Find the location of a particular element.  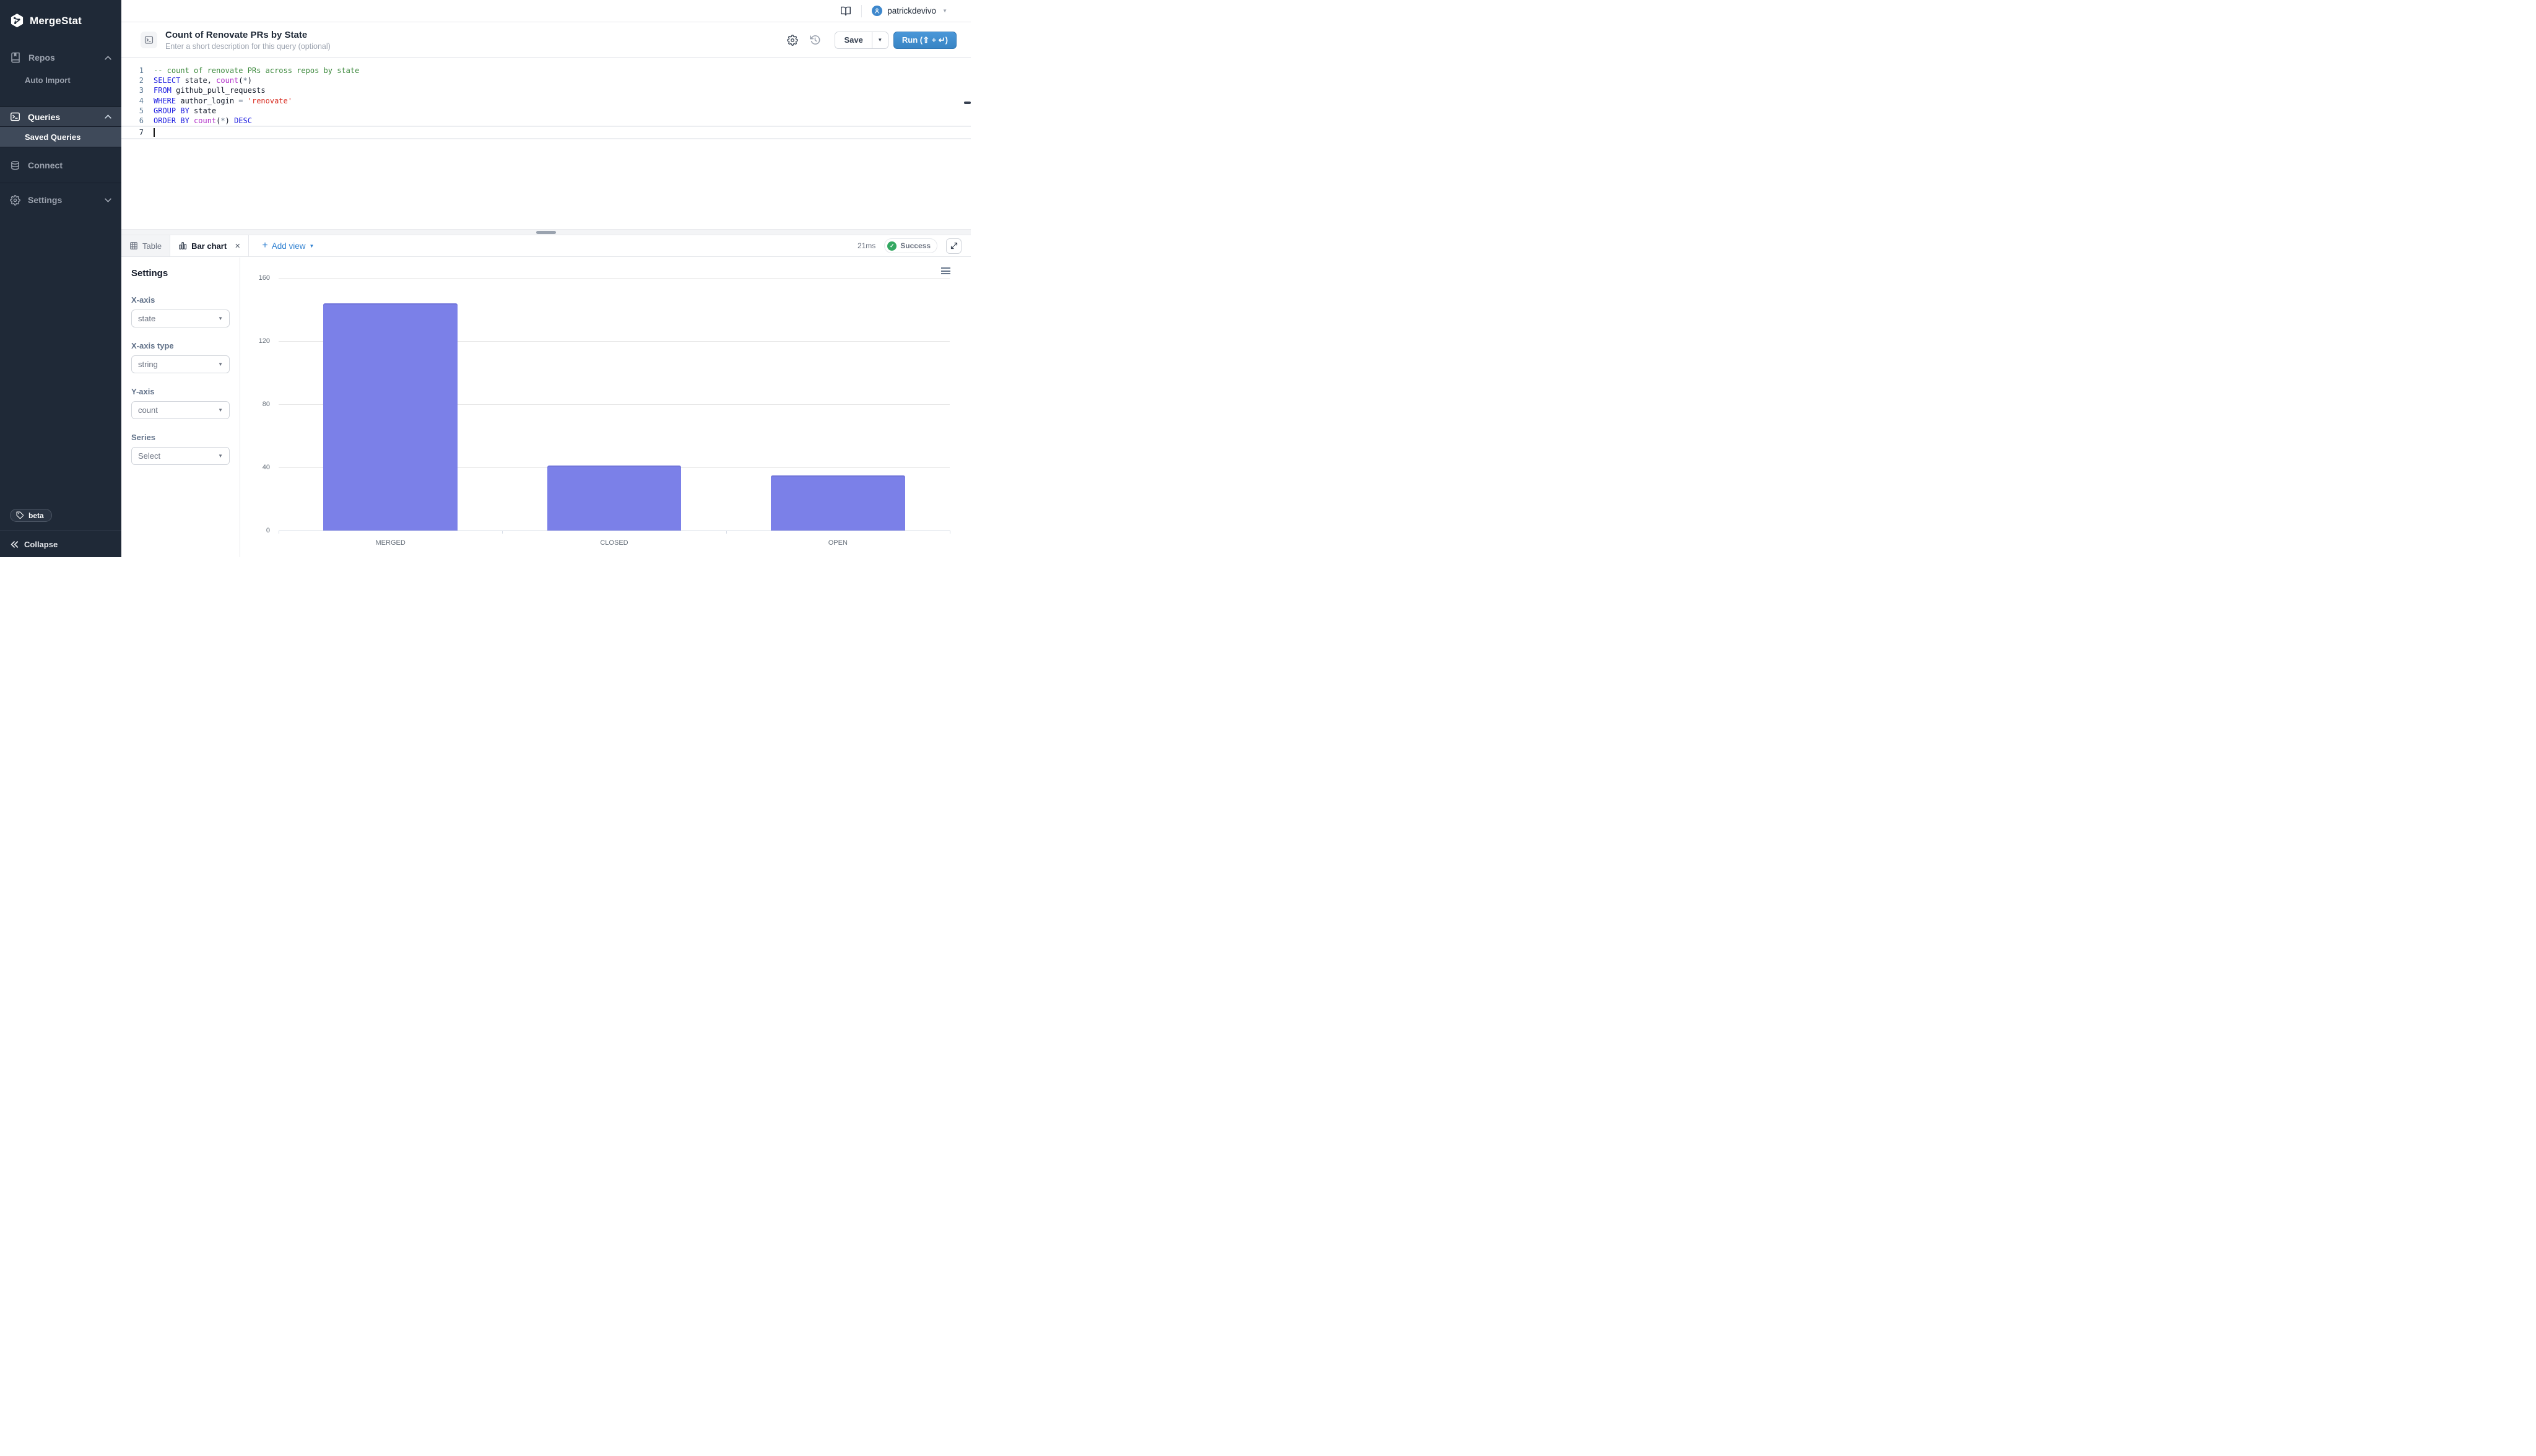

save-options-caret: ▼ is located at coordinates (879, 40).